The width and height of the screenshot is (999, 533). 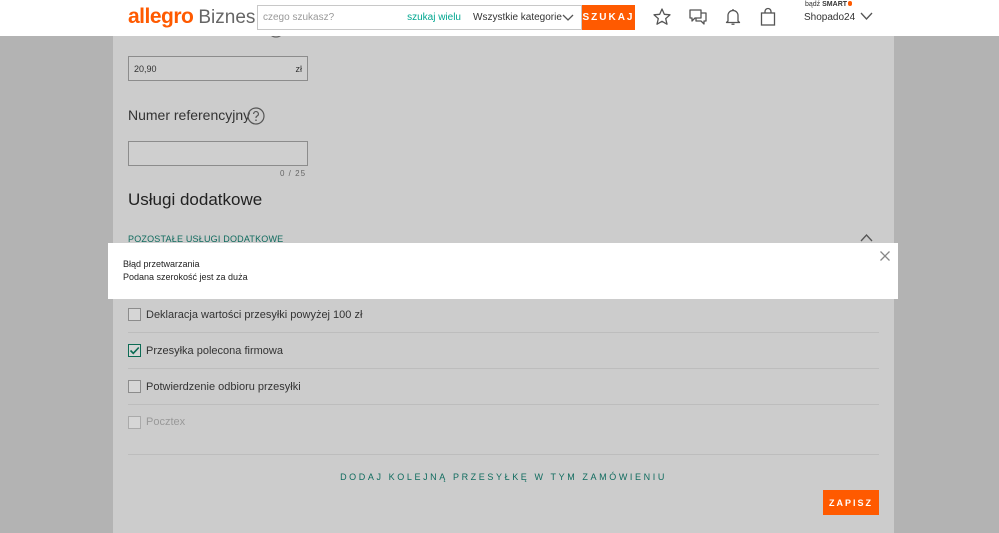 I want to click on services-title: Usługi dodatkowe, so click(x=195, y=199).